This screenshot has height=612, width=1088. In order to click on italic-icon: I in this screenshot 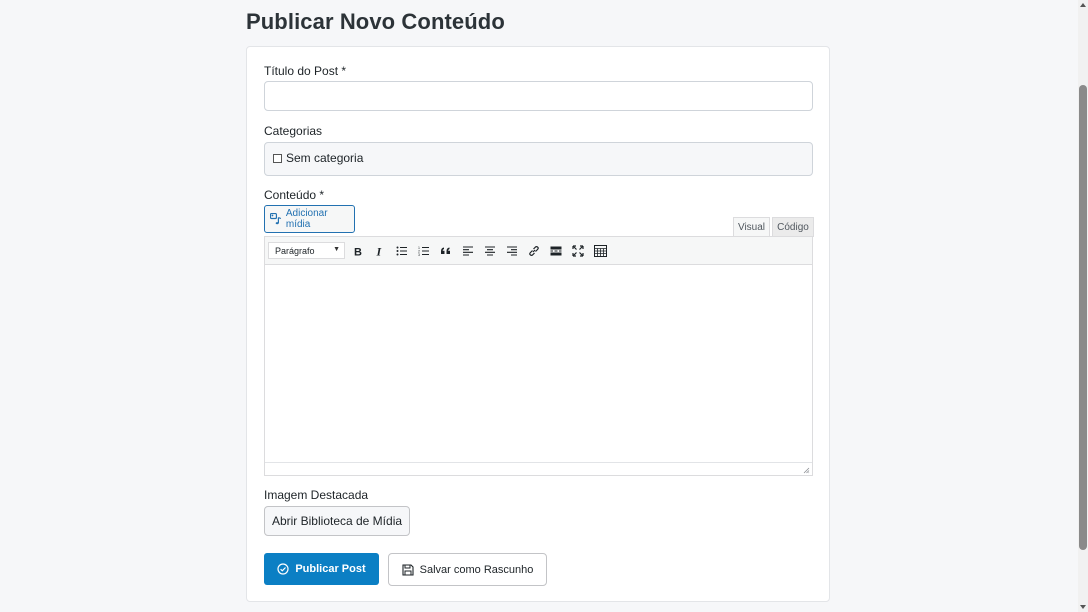, I will do `click(379, 251)`.